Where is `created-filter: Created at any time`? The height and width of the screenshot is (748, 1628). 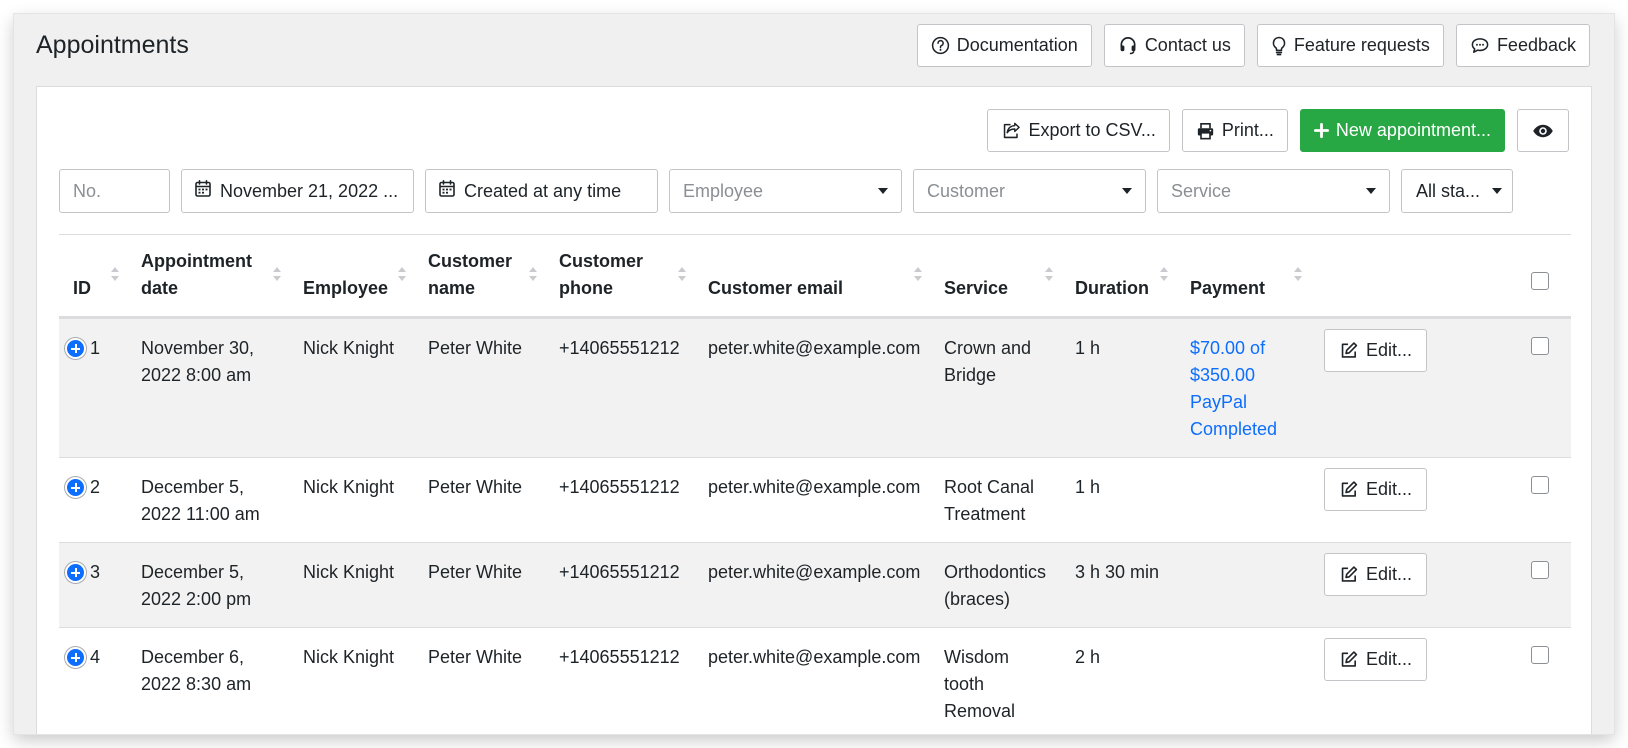 created-filter: Created at any time is located at coordinates (541, 191).